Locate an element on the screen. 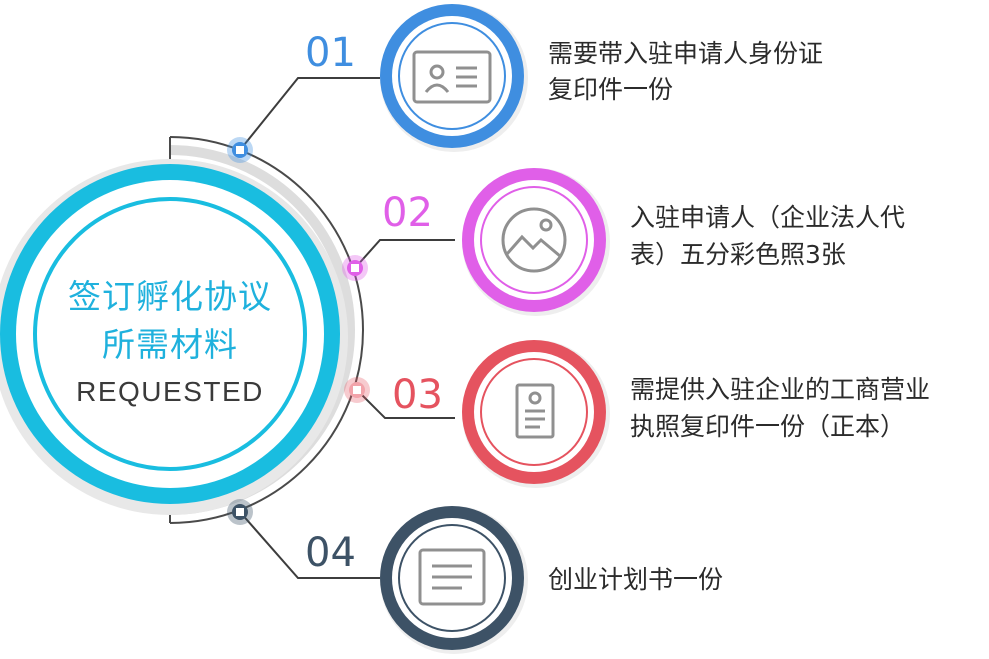 The width and height of the screenshot is (989, 659). item-03-text-line2: 执照复印件一份（正本） is located at coordinates (768, 426).